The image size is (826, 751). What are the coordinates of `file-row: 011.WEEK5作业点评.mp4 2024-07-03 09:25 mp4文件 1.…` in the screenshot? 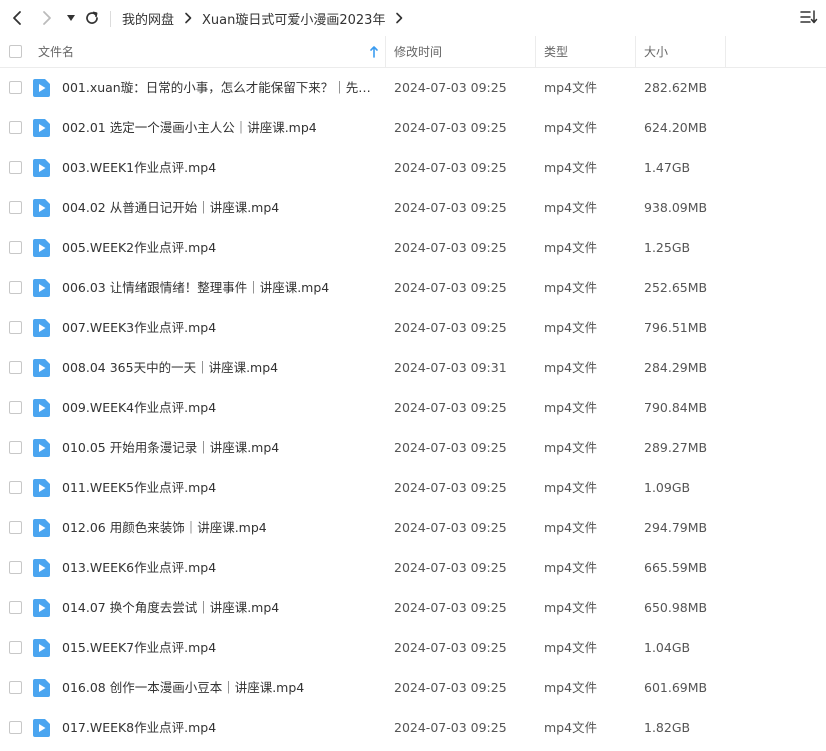 It's located at (413, 488).